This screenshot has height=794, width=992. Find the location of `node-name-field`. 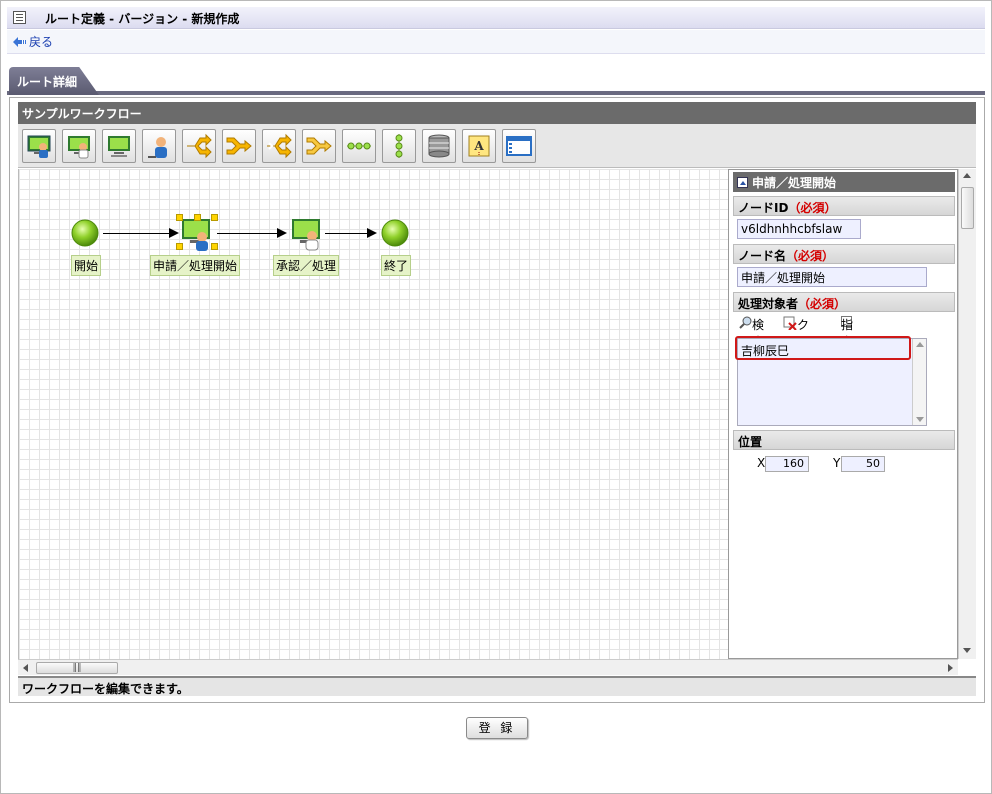

node-name-field is located at coordinates (832, 277).